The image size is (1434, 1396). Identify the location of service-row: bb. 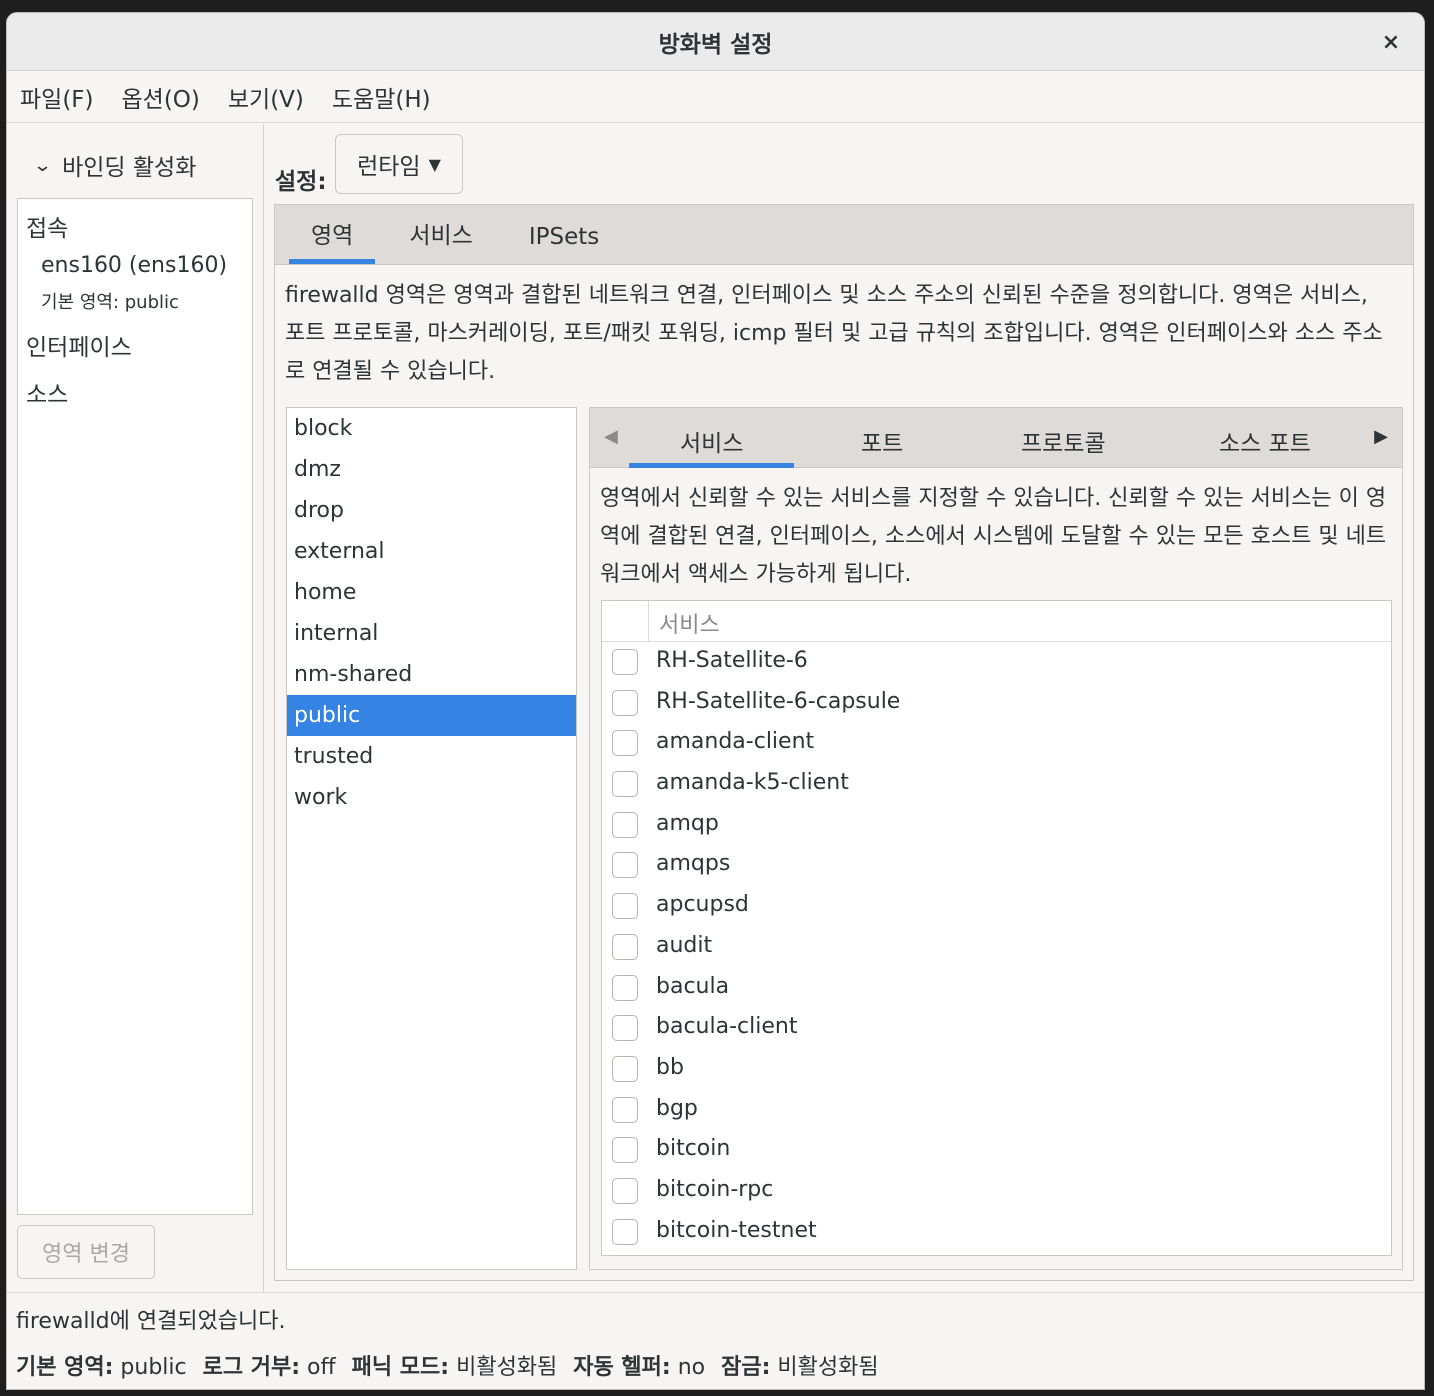
(996, 1069).